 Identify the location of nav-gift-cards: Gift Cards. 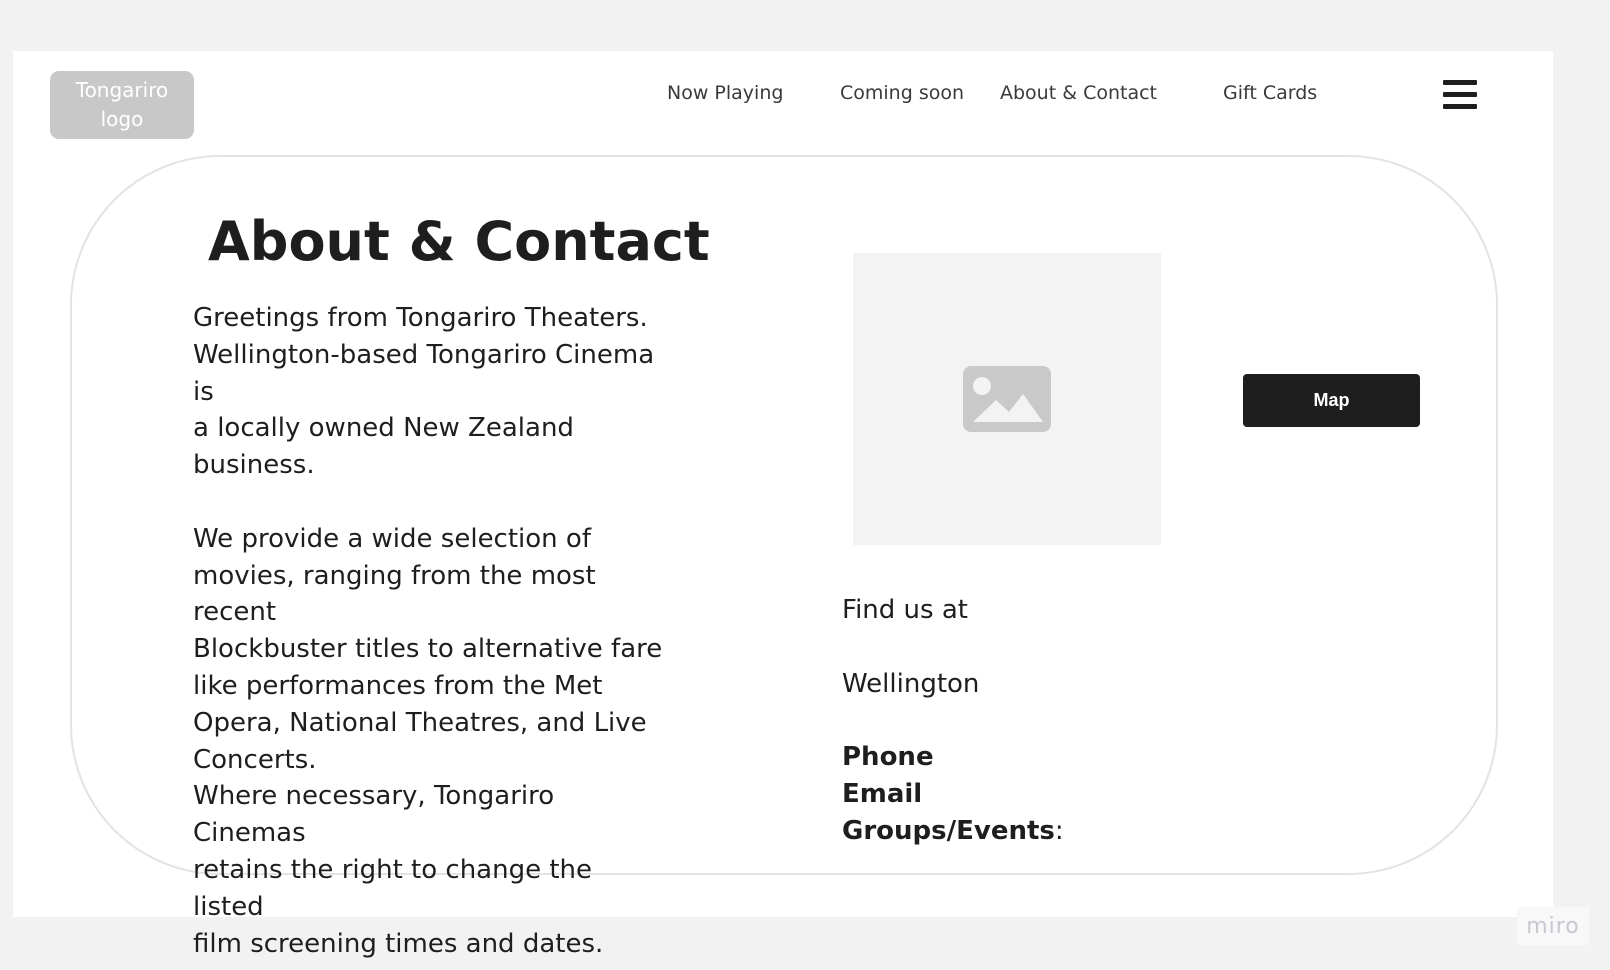
(1270, 93).